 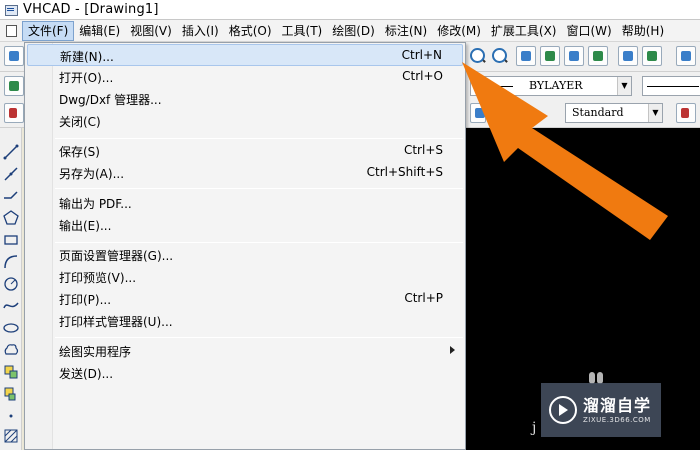 What do you see at coordinates (11, 174) in the screenshot?
I see `construction-line-icon` at bounding box center [11, 174].